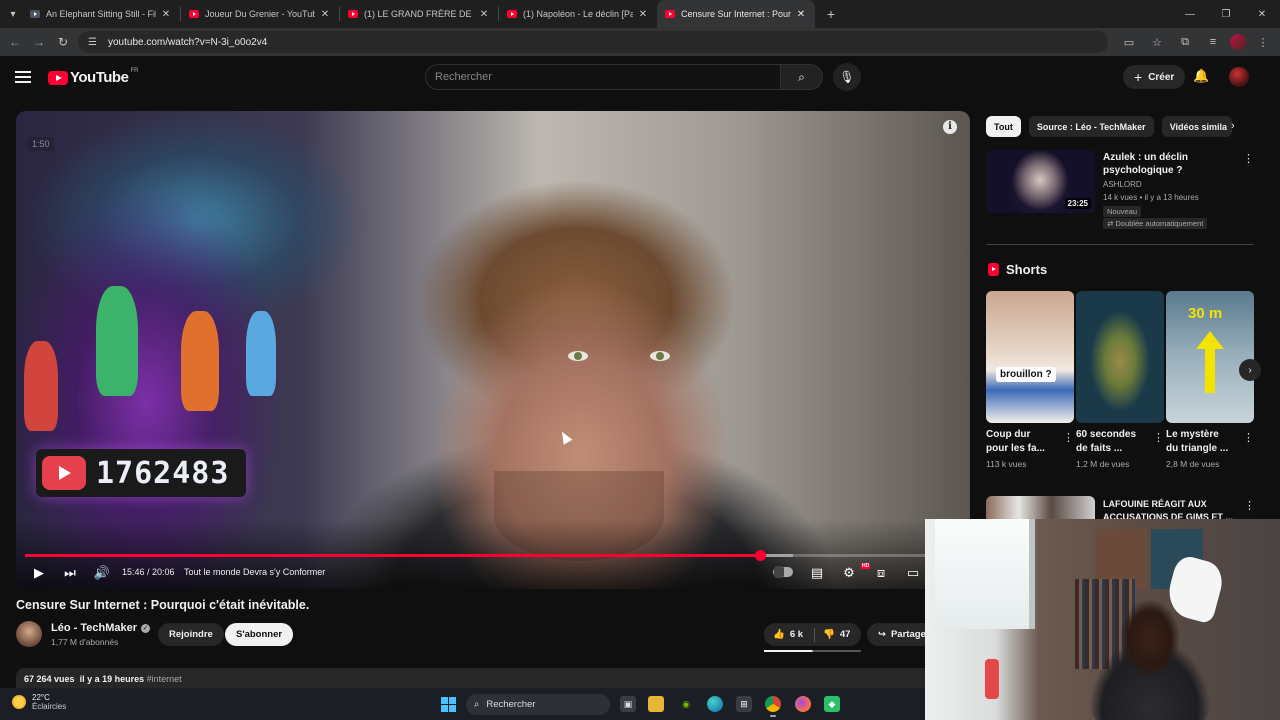 The width and height of the screenshot is (1280, 720). What do you see at coordinates (39, 573) in the screenshot?
I see `play-icon: ▶` at bounding box center [39, 573].